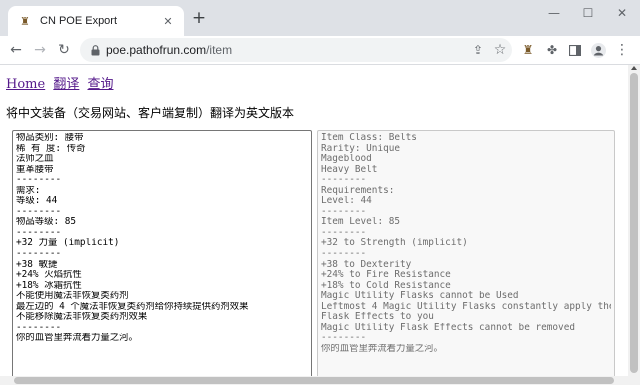 This screenshot has height=385, width=640. I want to click on output-text-line: +32 to Strength (implicit), so click(394, 243).